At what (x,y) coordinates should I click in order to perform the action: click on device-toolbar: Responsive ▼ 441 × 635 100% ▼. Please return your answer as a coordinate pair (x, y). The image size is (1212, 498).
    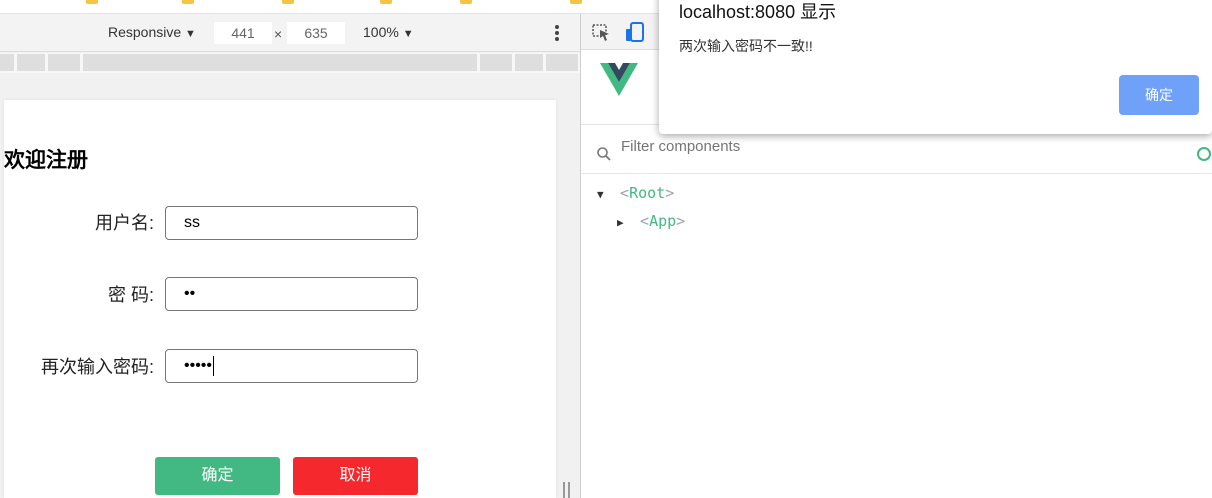
    Looking at the image, I should click on (290, 33).